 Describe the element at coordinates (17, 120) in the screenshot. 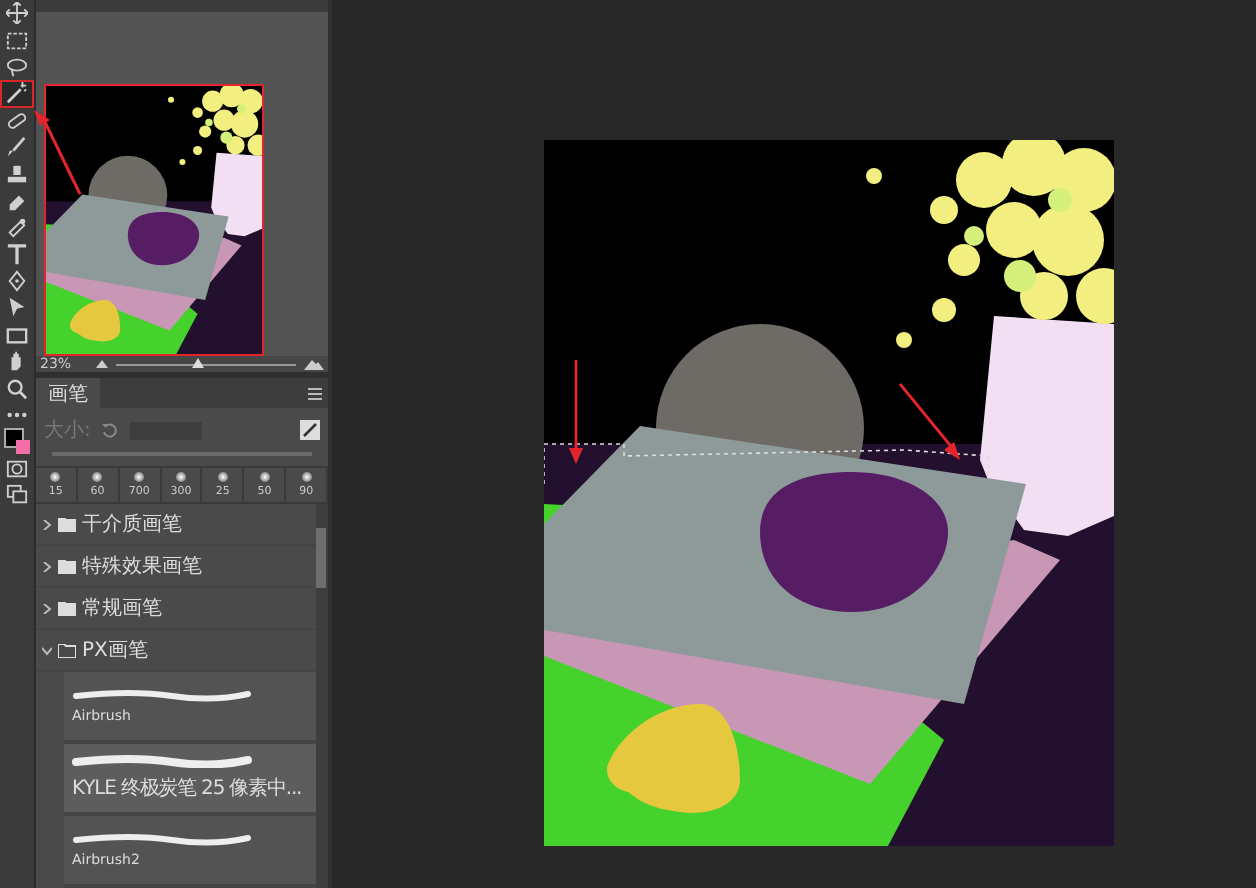

I see `bandage-icon` at that location.